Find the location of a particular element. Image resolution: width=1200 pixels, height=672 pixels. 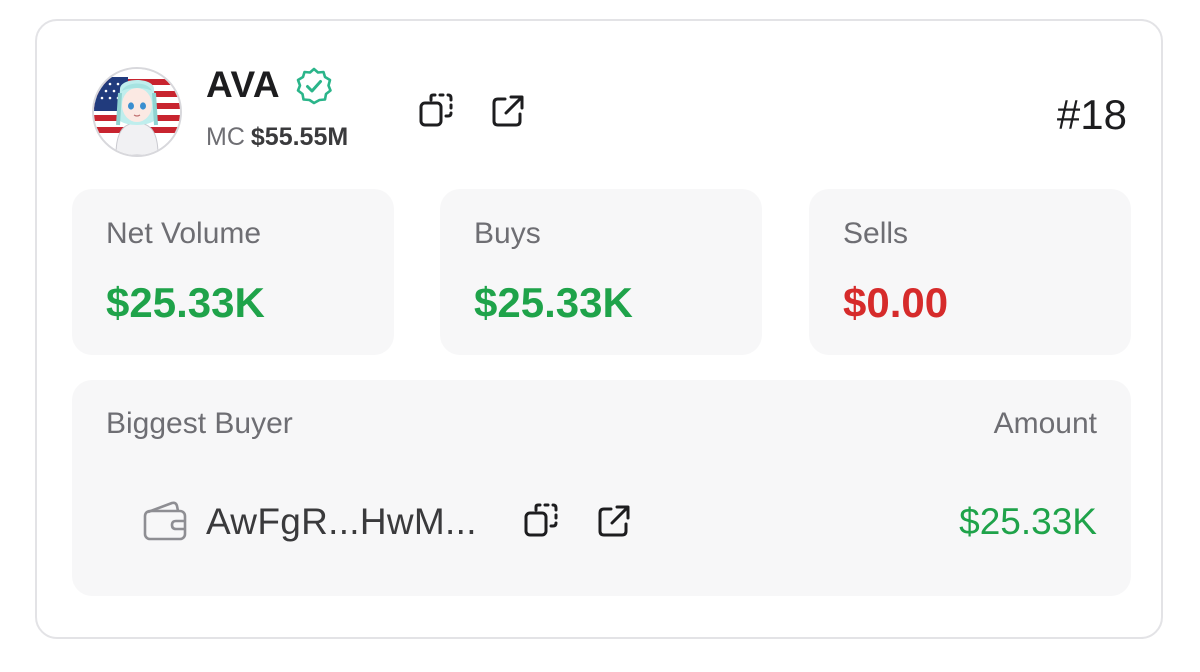

avatar-image is located at coordinates (137, 112).